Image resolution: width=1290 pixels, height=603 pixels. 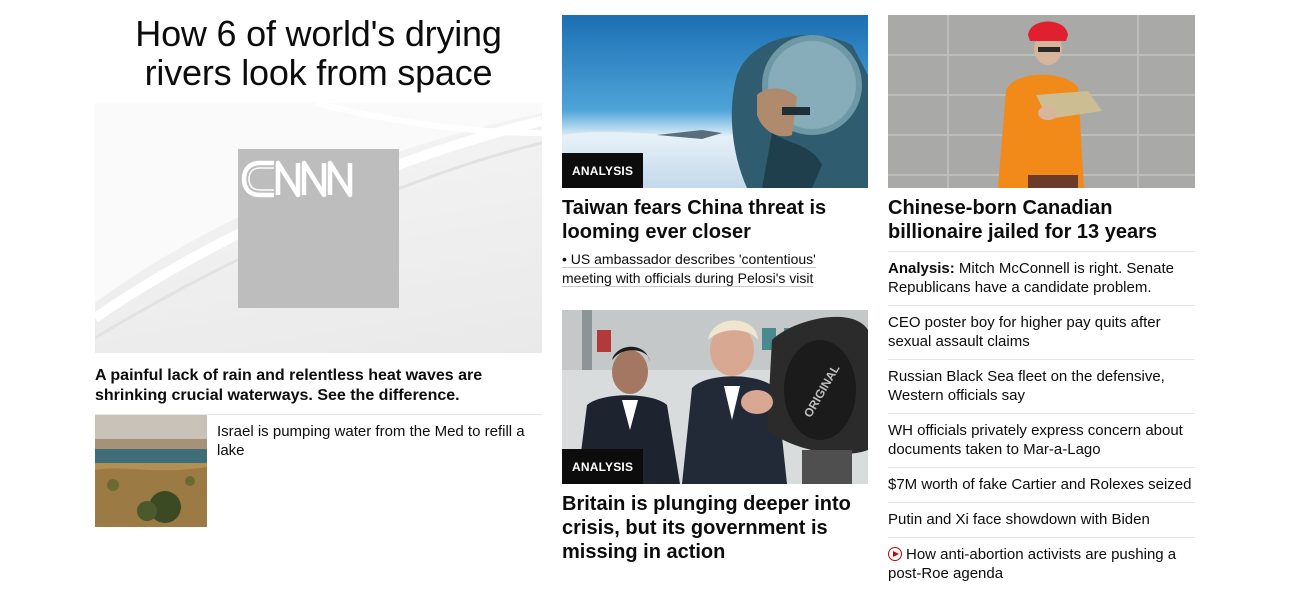 I want to click on analysis-prefix: Analysis:, so click(x=921, y=268).